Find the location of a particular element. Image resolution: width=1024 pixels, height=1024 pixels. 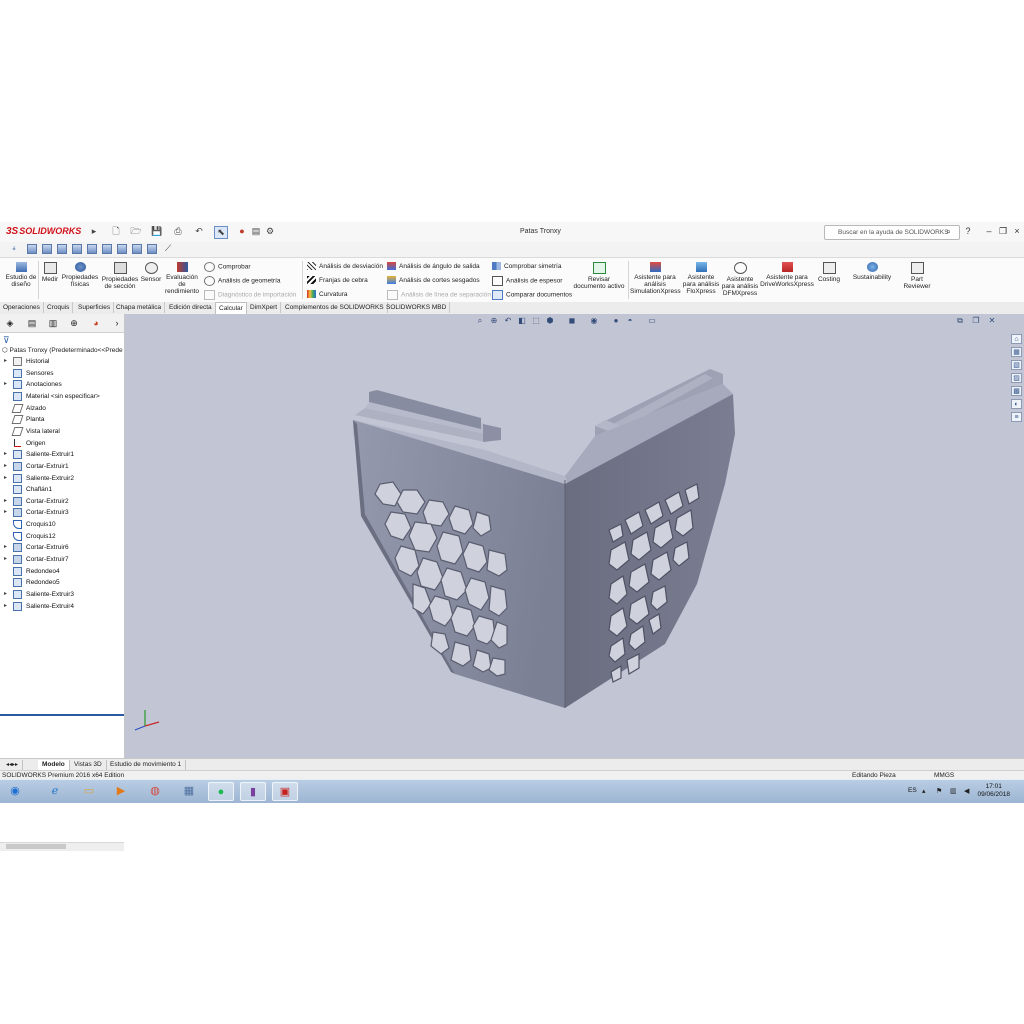

new-document-icon: 🗋 is located at coordinates (116, 231).